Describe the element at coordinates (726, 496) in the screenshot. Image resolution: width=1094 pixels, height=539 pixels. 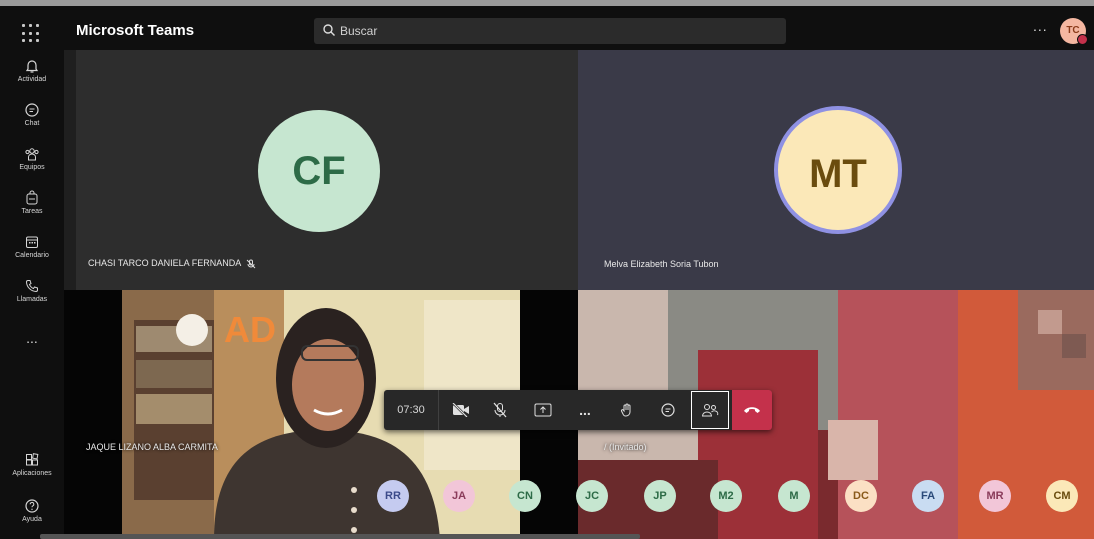
I see `participant-avatar-m2: M2` at that location.